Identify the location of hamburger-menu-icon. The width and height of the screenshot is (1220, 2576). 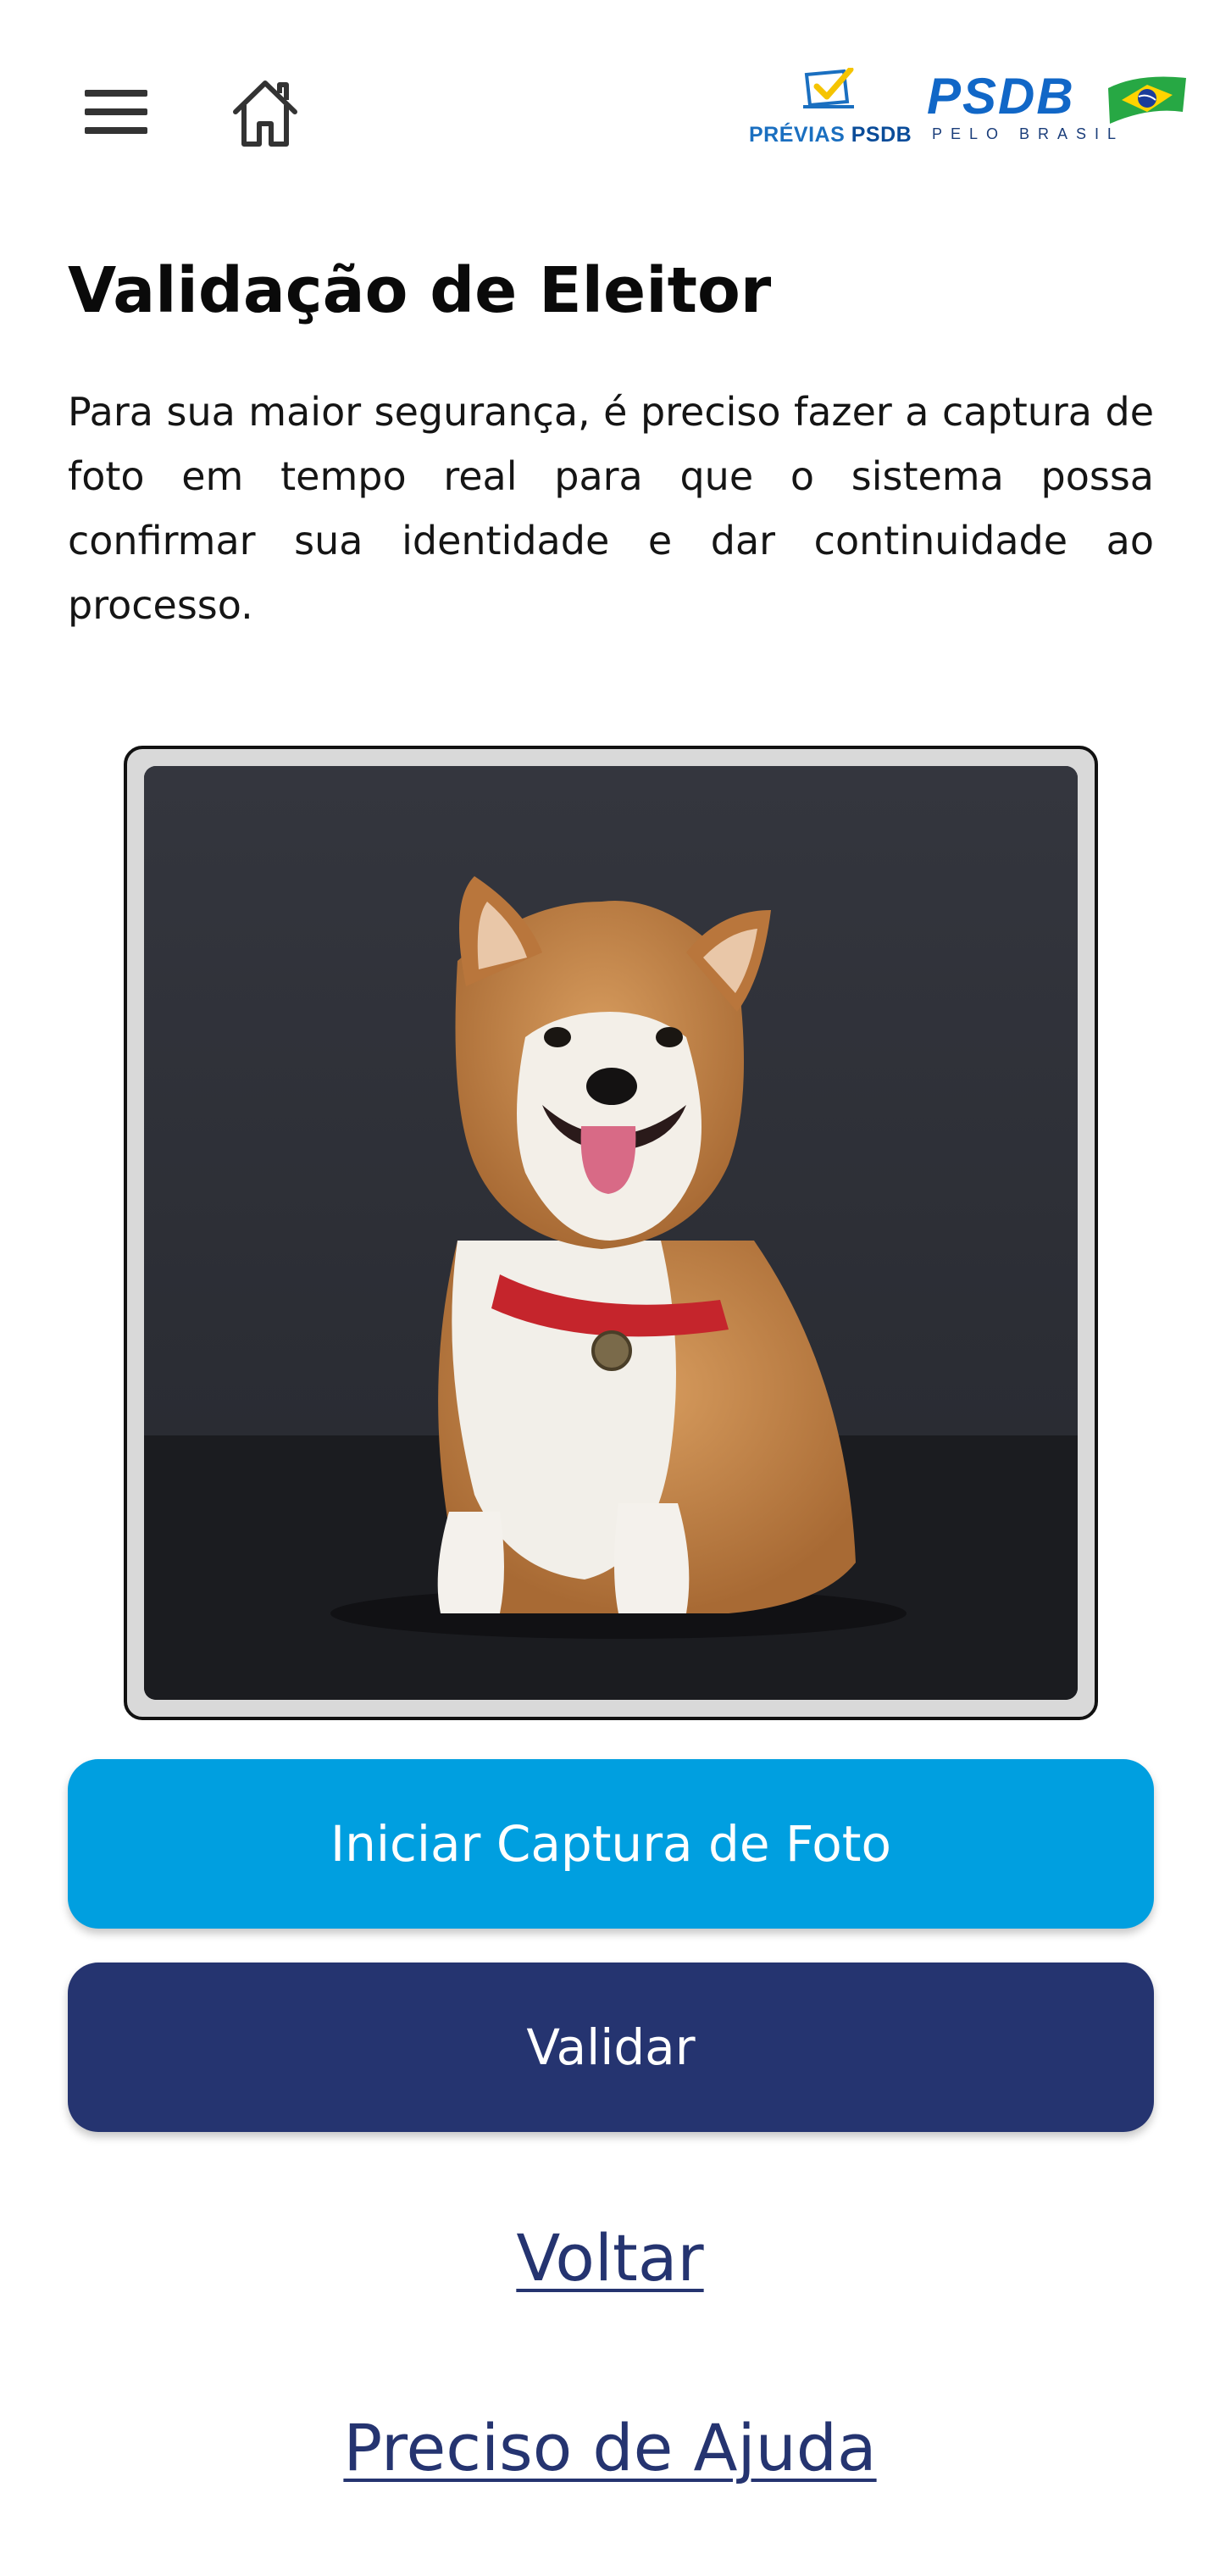
(116, 111).